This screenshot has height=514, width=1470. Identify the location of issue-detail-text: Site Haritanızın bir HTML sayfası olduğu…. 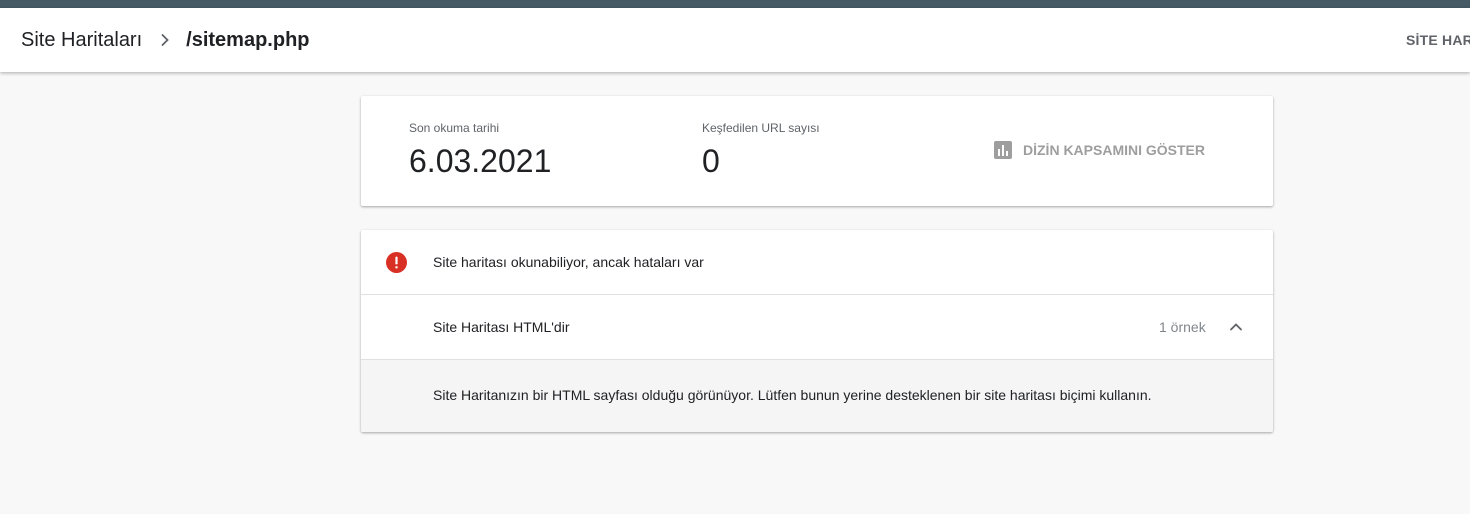
(792, 395).